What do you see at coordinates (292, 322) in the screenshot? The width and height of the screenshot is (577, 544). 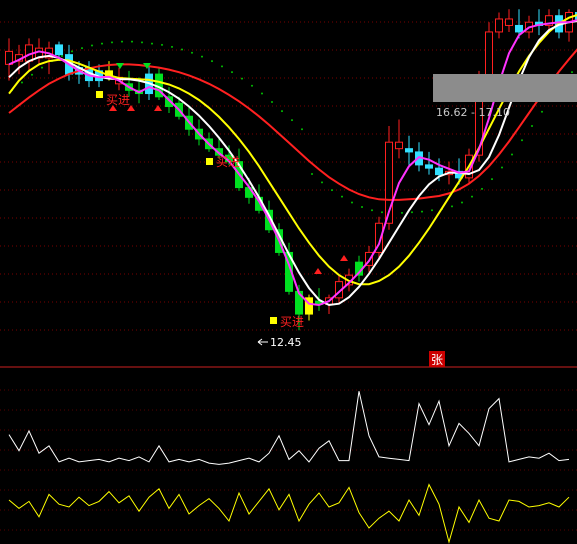 I see `buy-label-3-text: 买进` at bounding box center [292, 322].